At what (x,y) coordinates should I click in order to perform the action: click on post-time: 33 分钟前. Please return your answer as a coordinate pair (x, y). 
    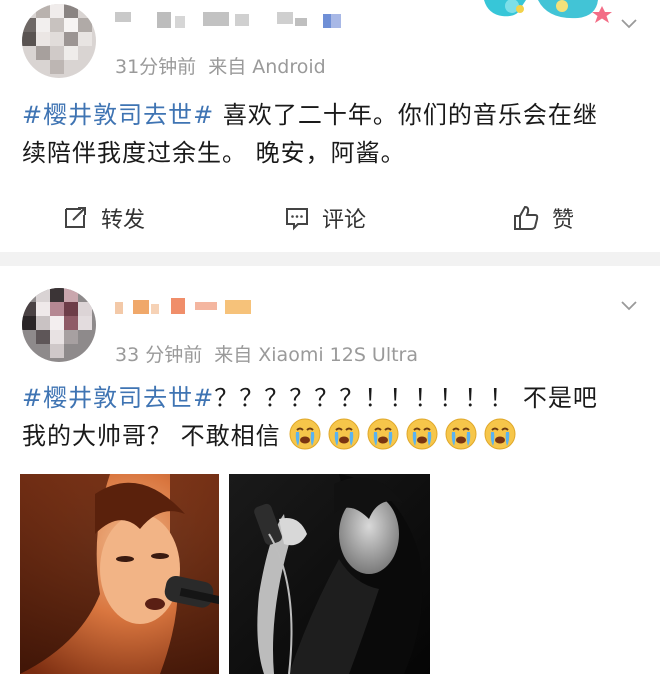
    Looking at the image, I should click on (159, 355).